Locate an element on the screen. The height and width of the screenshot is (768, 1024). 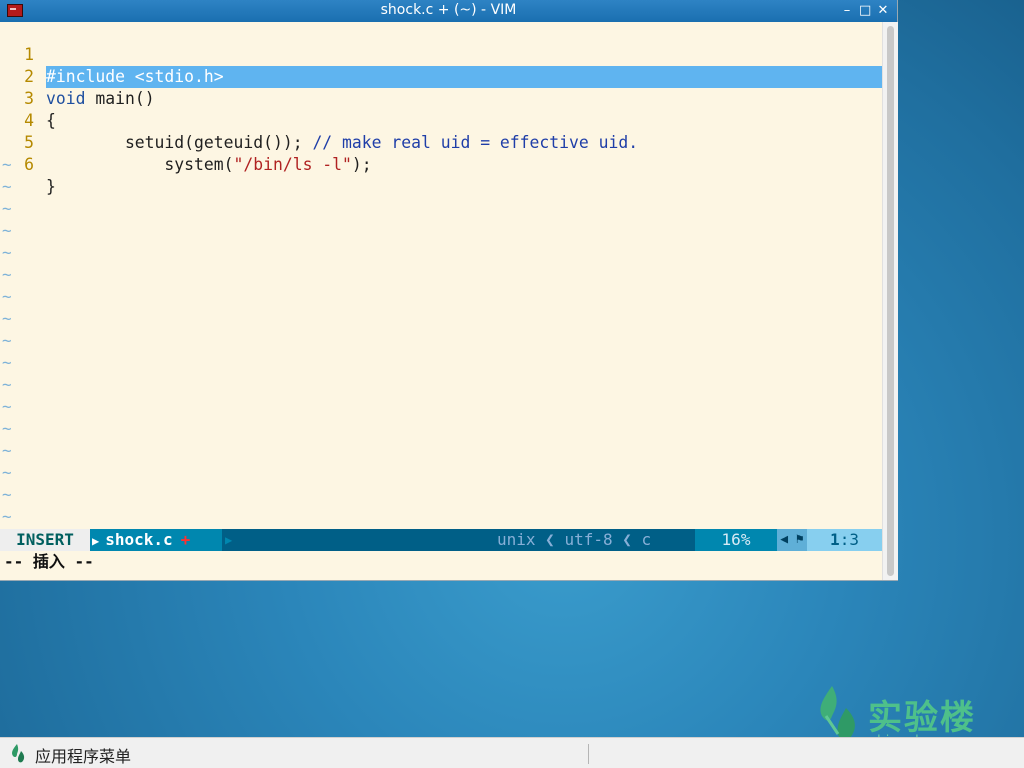
code-line: 3 { is located at coordinates (441, 98).